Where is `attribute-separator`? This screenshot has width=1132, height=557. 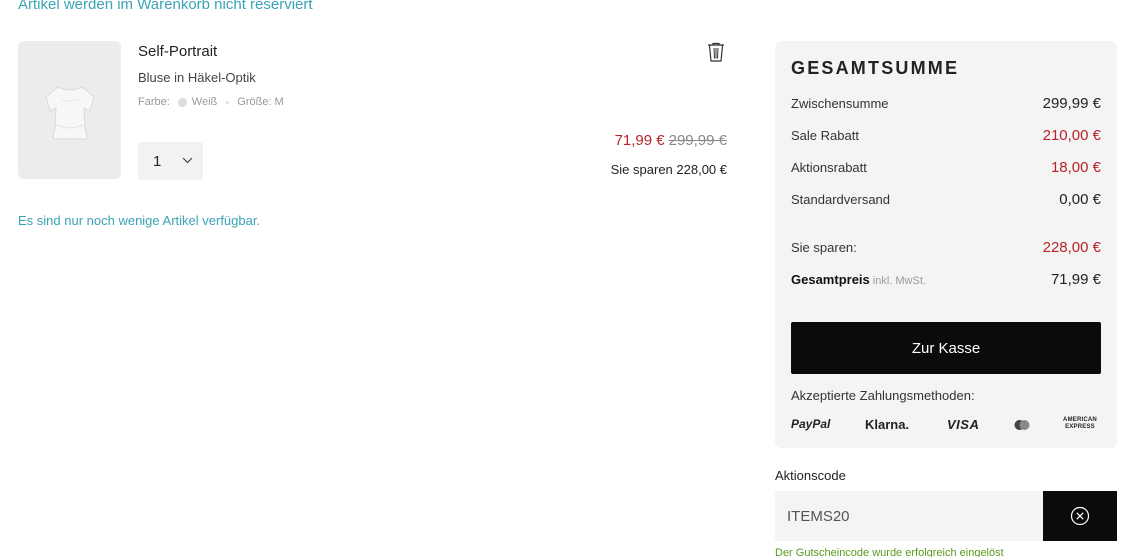
attribute-separator is located at coordinates (228, 102).